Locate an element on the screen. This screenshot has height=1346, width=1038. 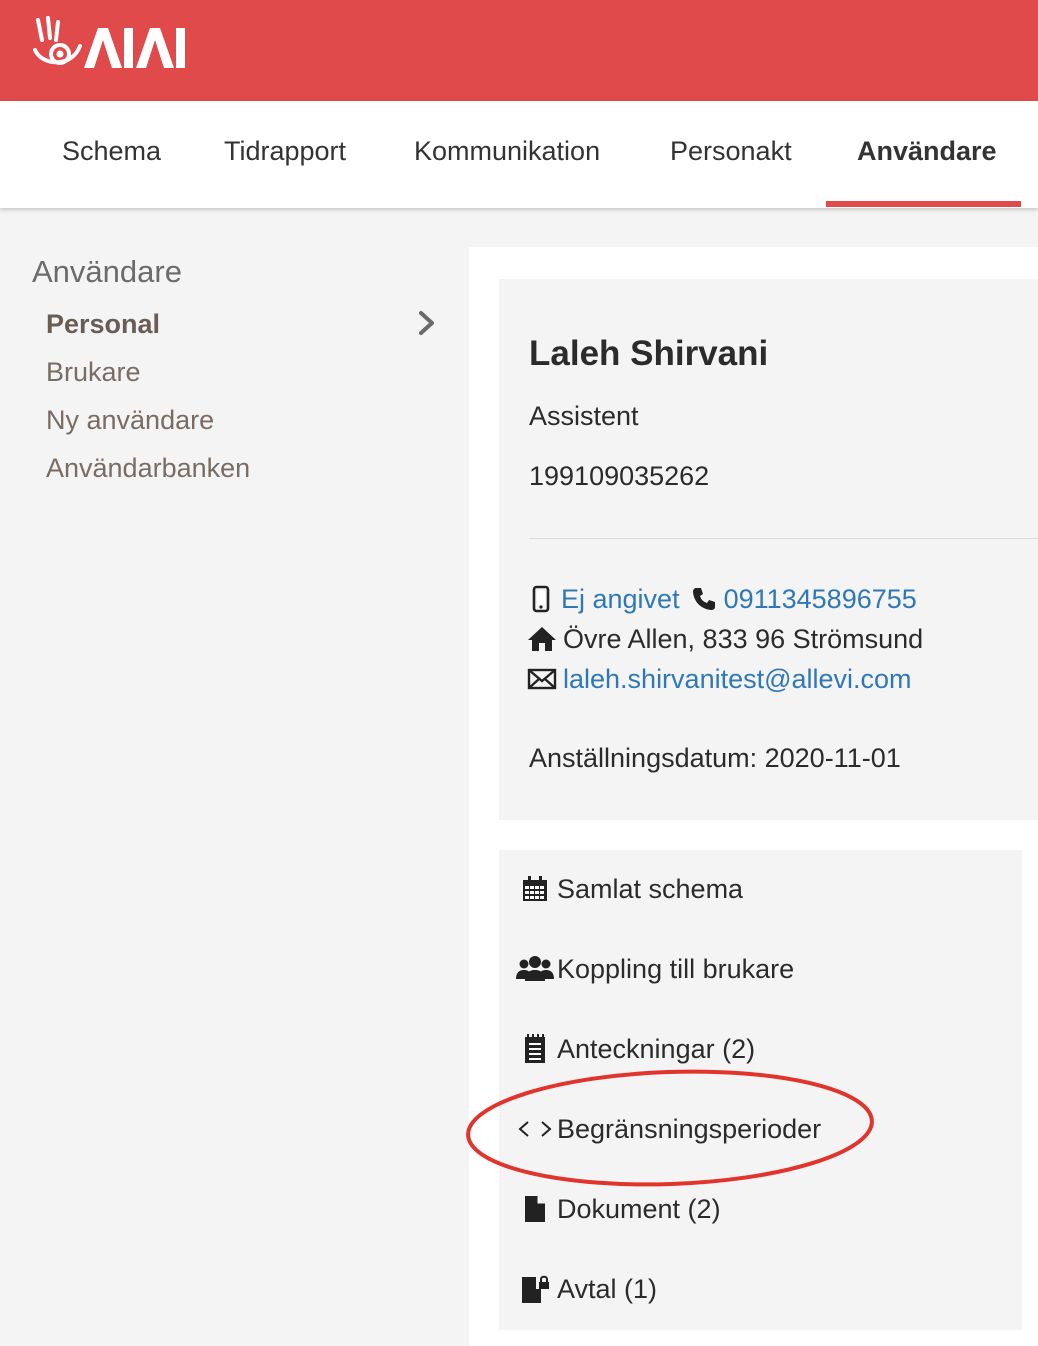
nav-tab-anvandare: Användare is located at coordinates (927, 154).